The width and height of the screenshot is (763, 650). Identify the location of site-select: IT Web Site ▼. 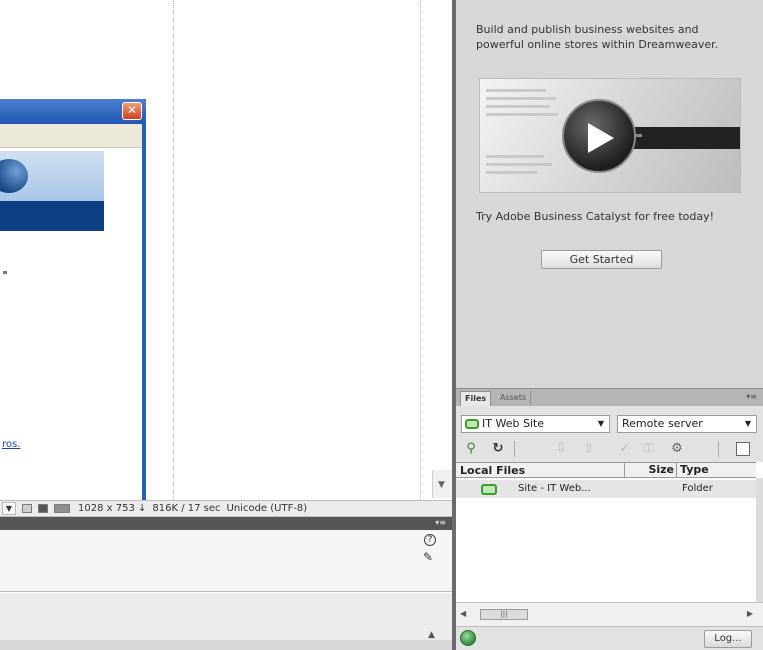
(535, 424).